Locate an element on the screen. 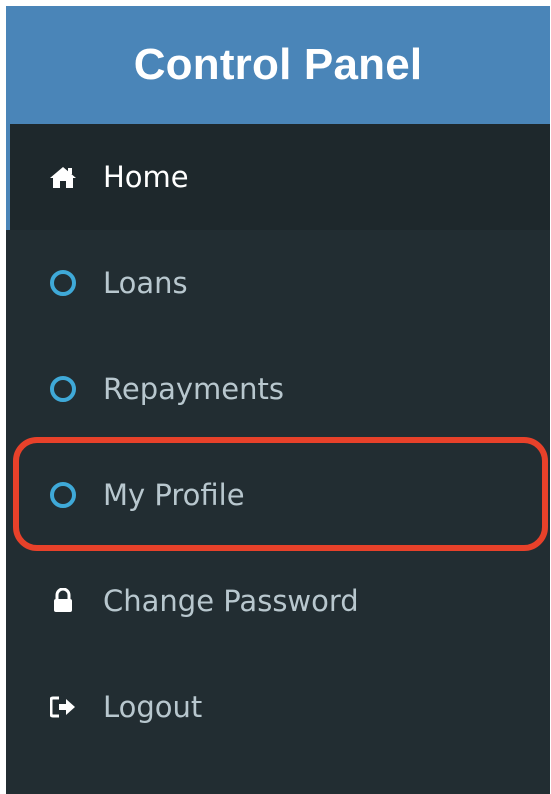 The image size is (551, 794). sidebar-header: Control Panel is located at coordinates (278, 65).